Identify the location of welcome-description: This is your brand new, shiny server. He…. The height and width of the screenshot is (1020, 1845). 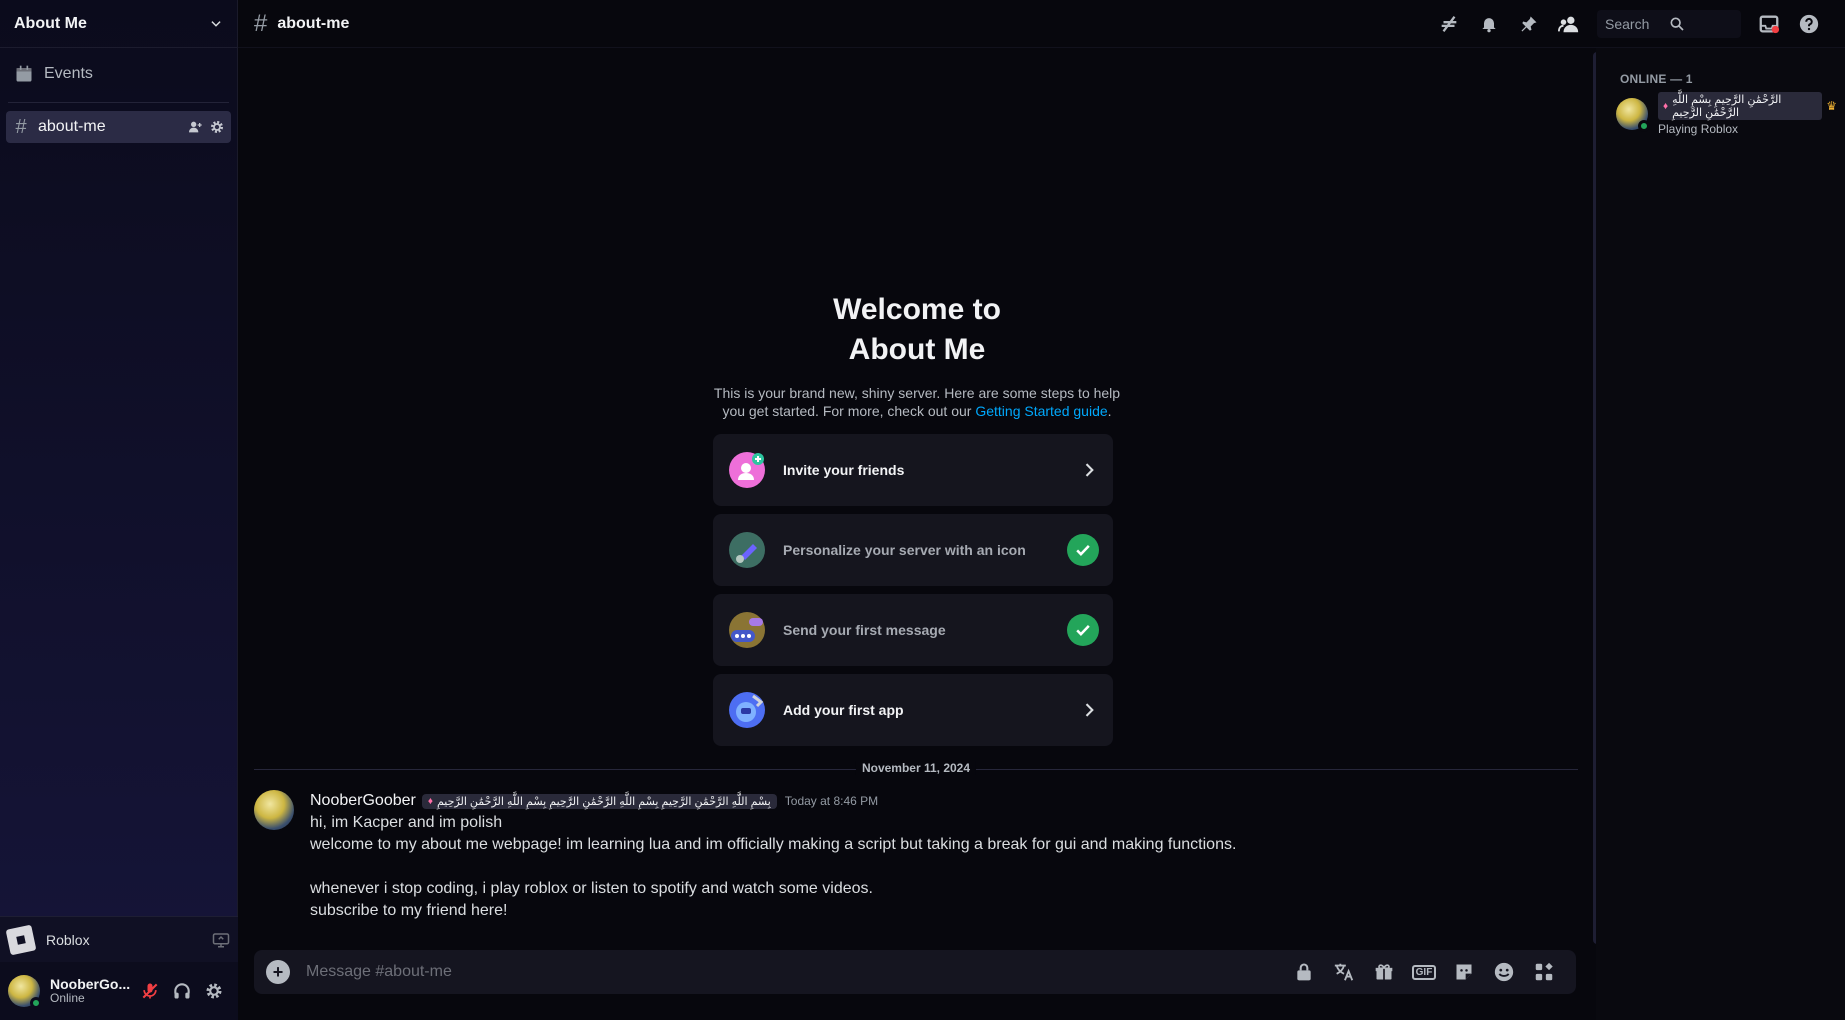
(917, 402).